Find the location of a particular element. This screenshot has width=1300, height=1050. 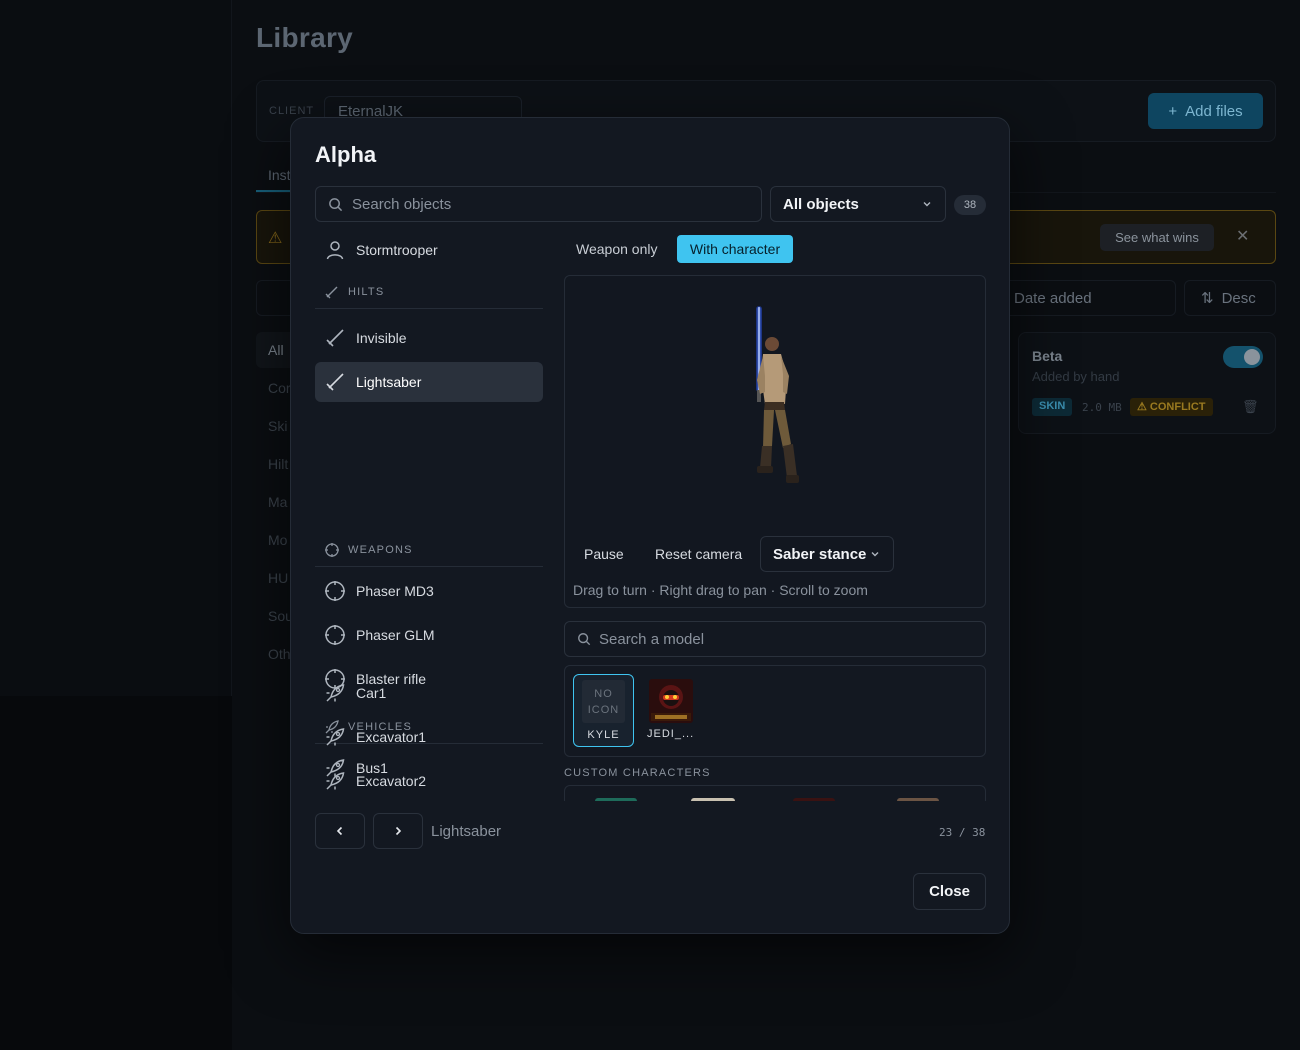

category-item: Hilt is located at coordinates (278, 464).